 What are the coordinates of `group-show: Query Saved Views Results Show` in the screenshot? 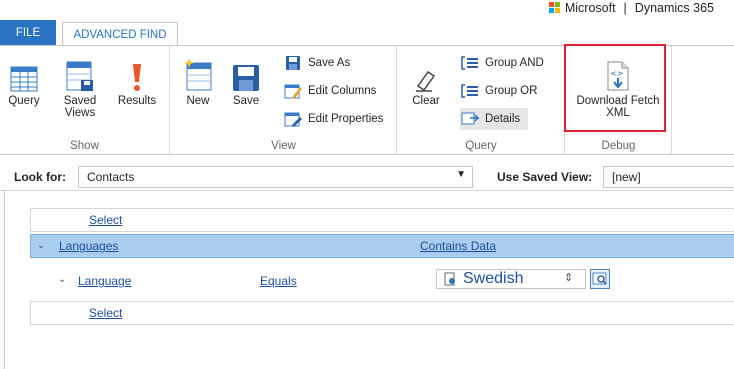 It's located at (85, 100).